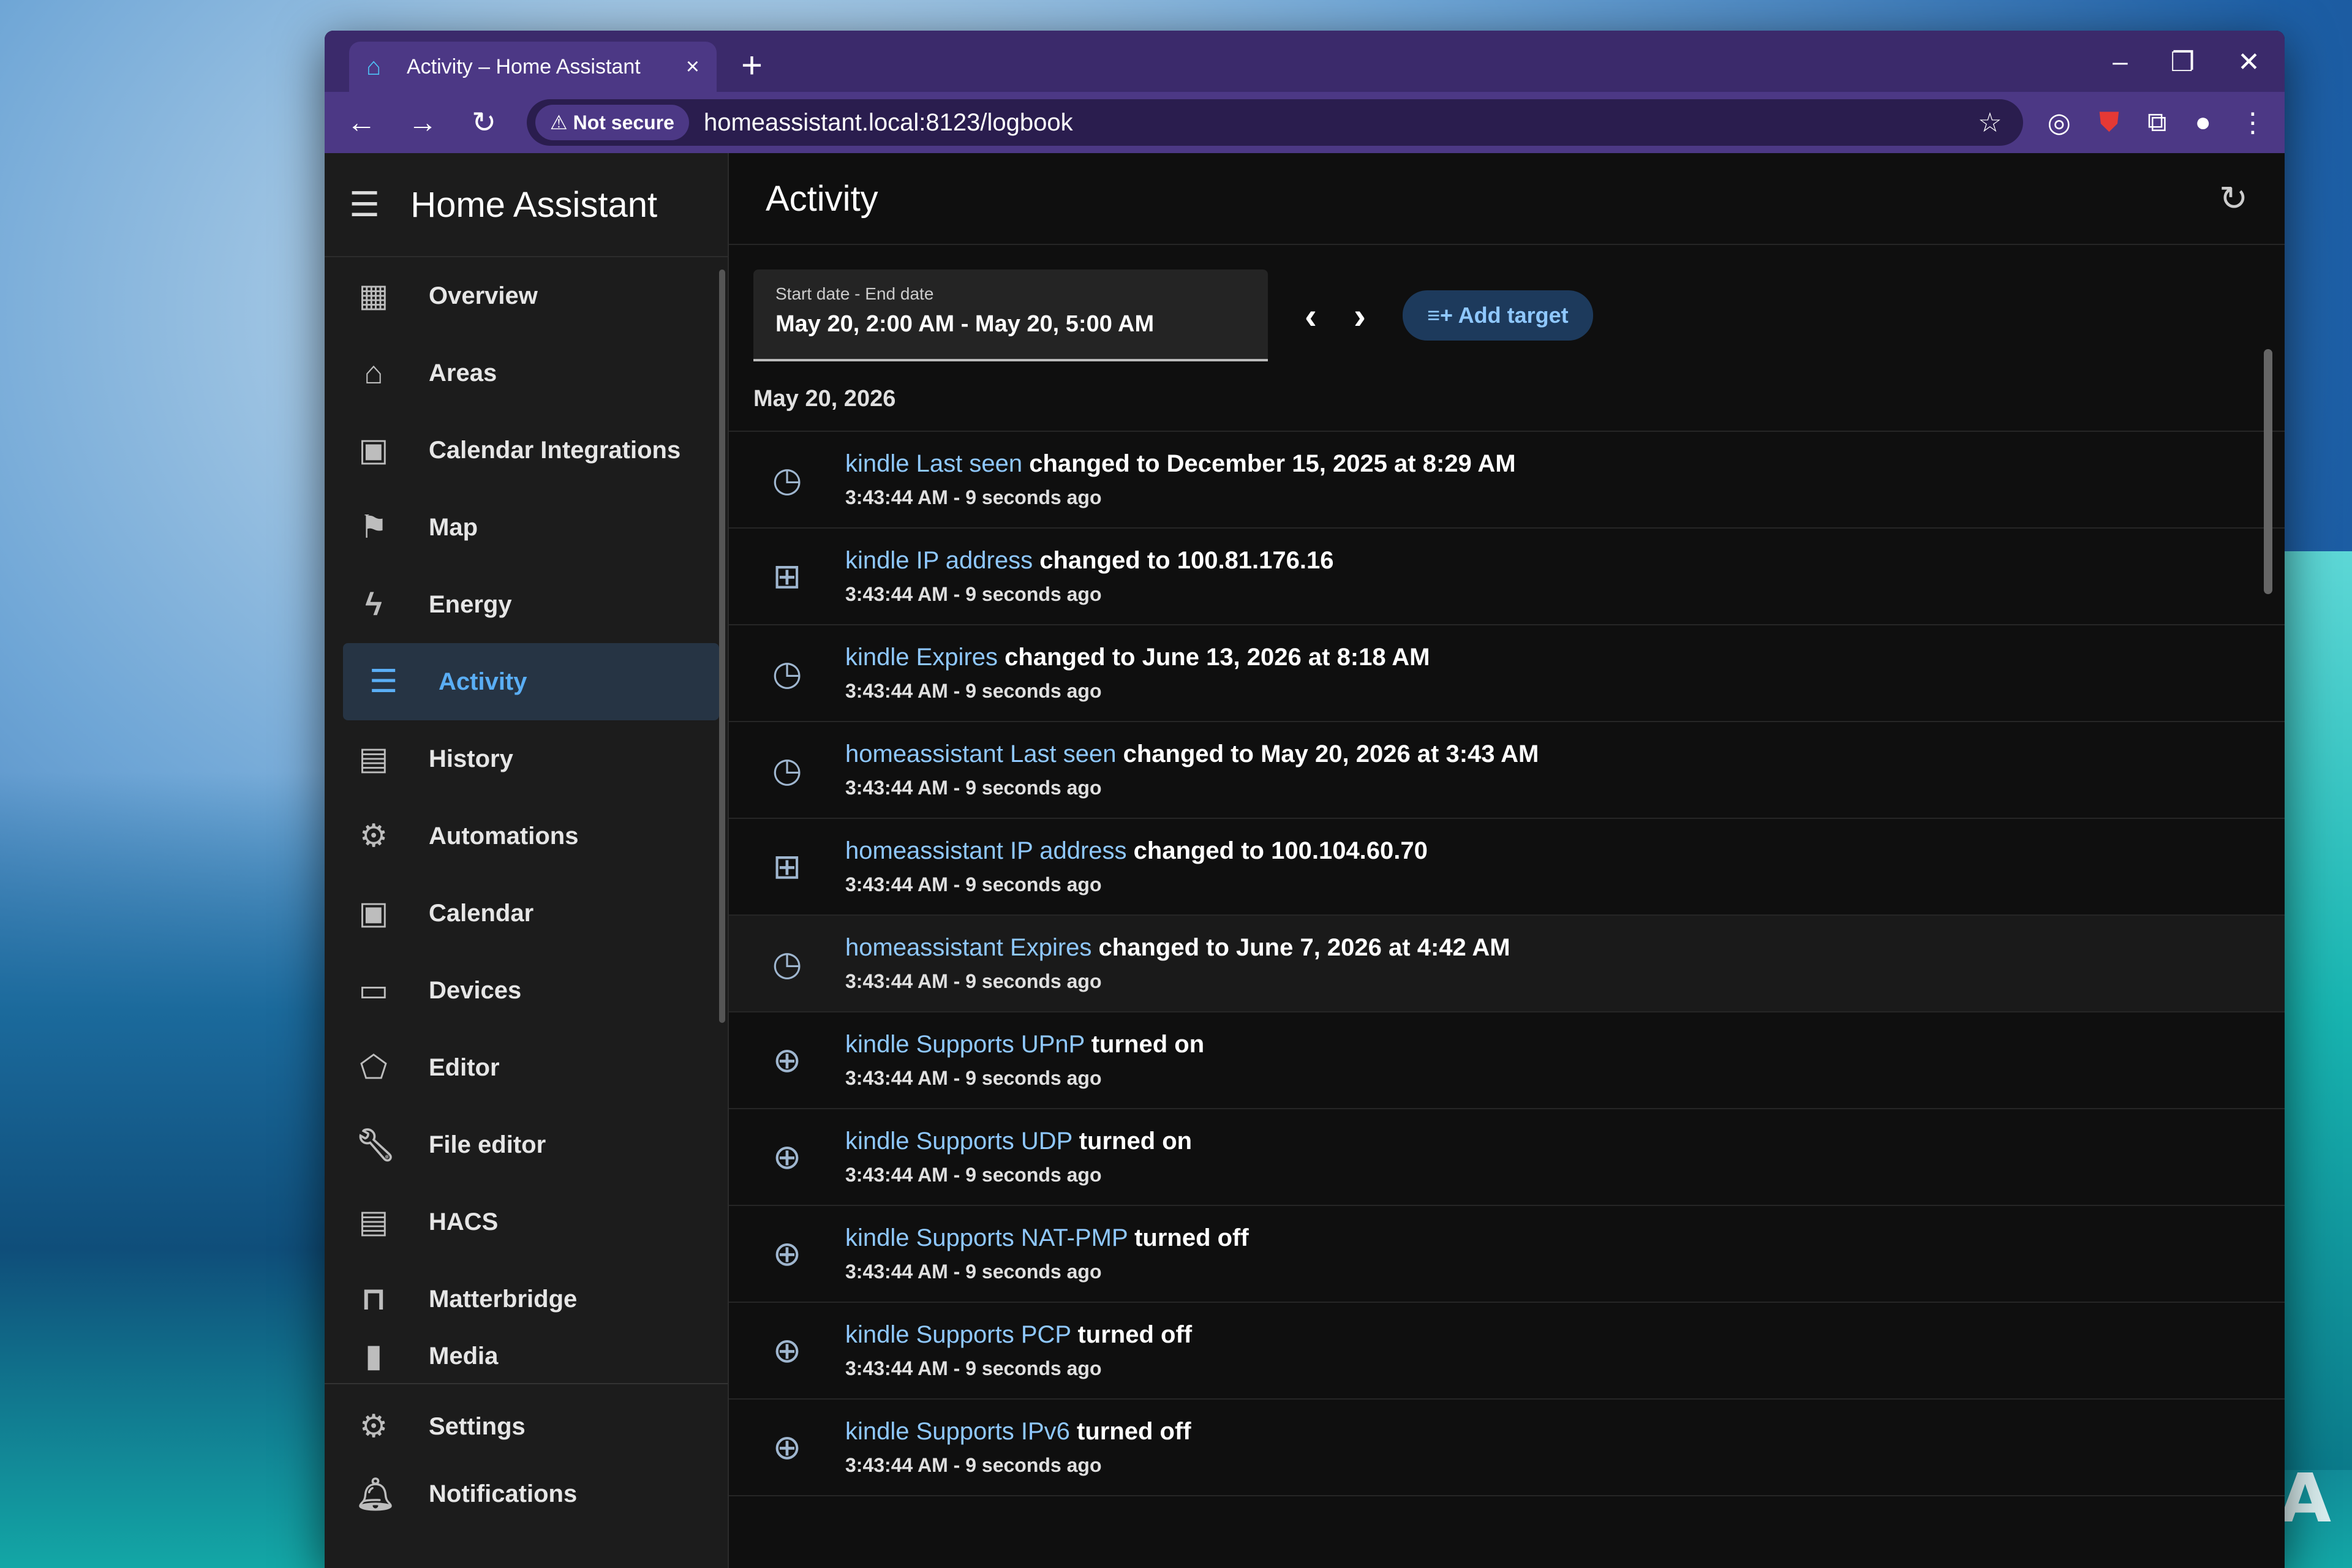 This screenshot has height=1568, width=2352. I want to click on entity-link: kindle Last seen, so click(933, 464).